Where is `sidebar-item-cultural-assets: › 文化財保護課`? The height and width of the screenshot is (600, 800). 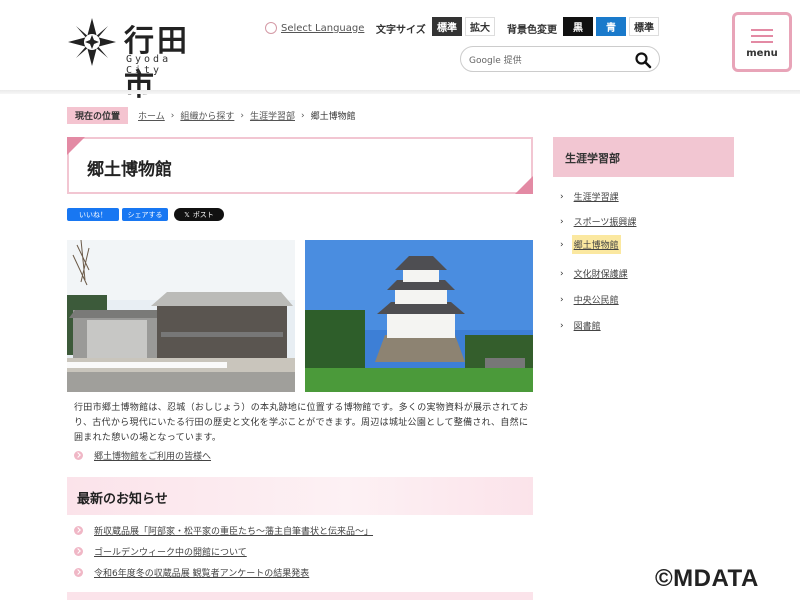 sidebar-item-cultural-assets: › 文化財保護課 is located at coordinates (595, 273).